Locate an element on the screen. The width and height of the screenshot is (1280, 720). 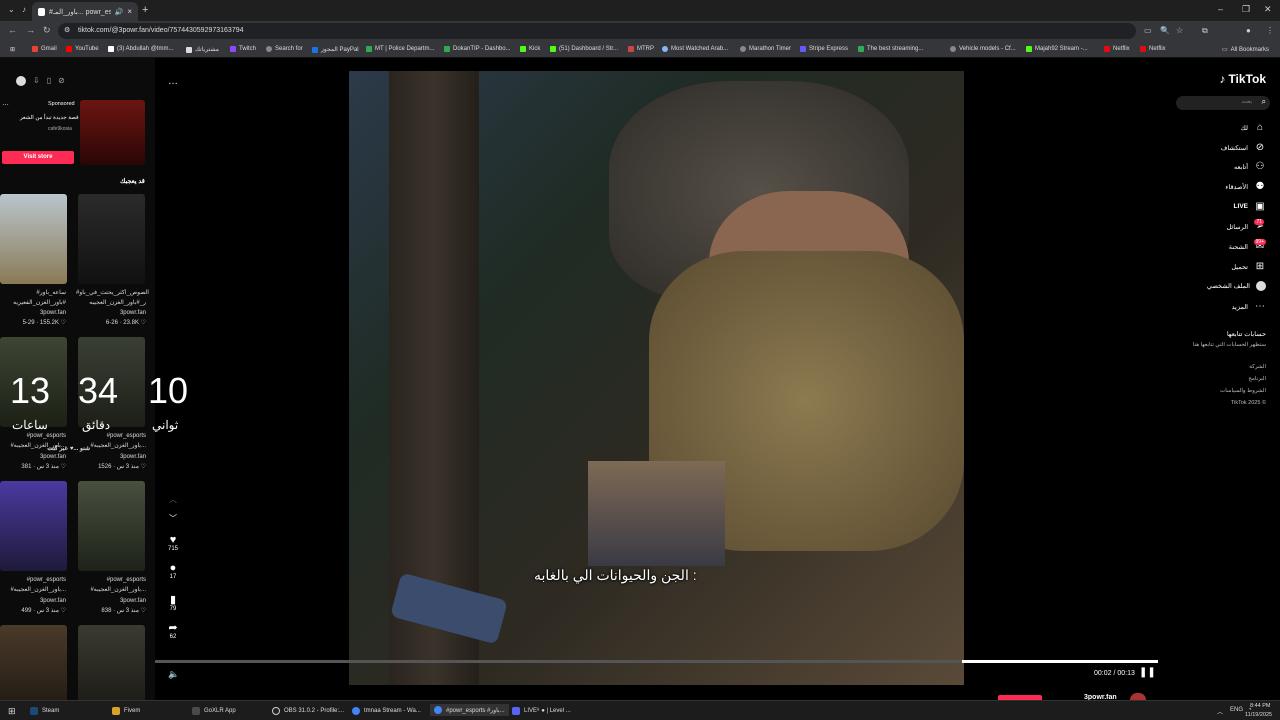
pause-icon: ❚❚ is located at coordinates (1147, 672).